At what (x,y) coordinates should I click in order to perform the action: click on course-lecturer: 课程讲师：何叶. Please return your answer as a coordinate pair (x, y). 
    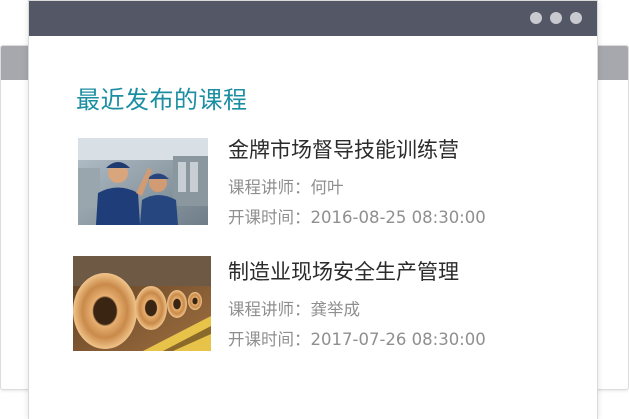
    Looking at the image, I should click on (286, 186).